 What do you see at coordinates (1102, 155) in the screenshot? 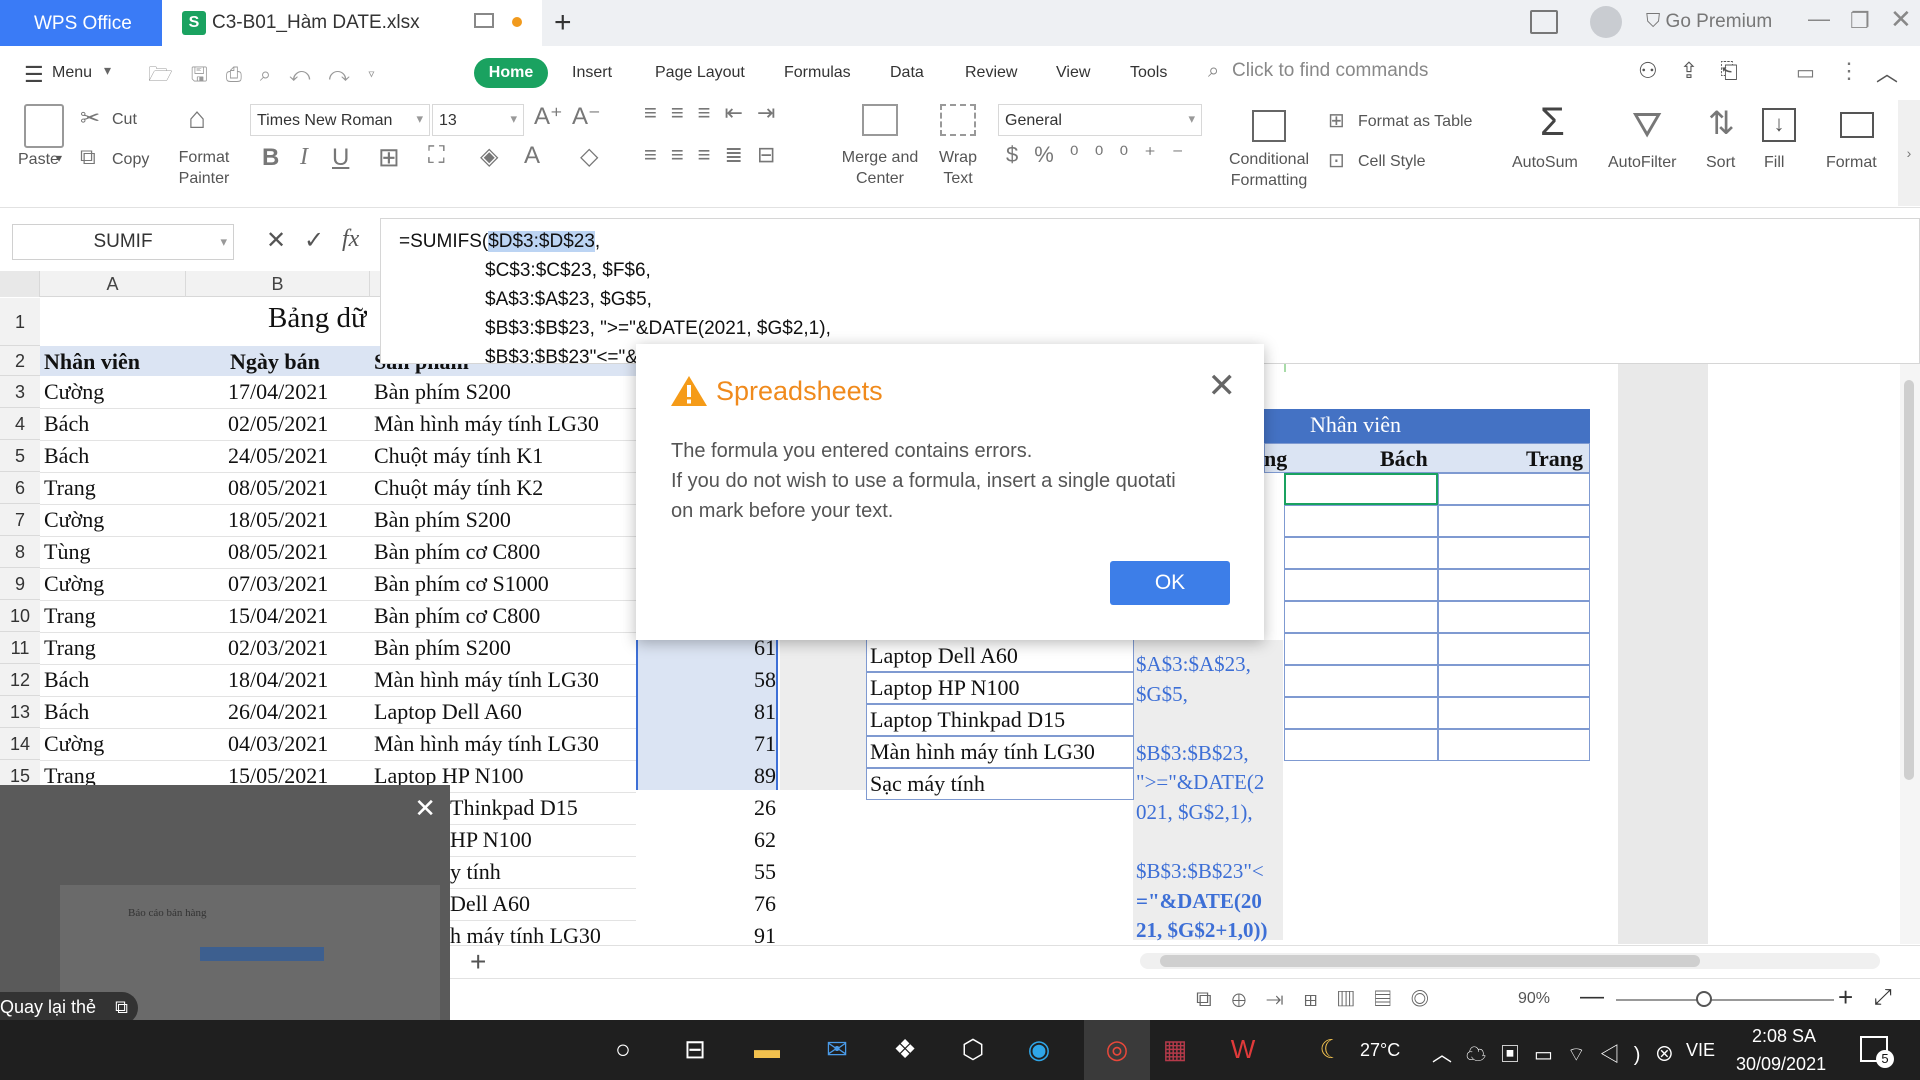
I see `number-format-icons: $%⁰⁰⁰⁺⁻` at bounding box center [1102, 155].